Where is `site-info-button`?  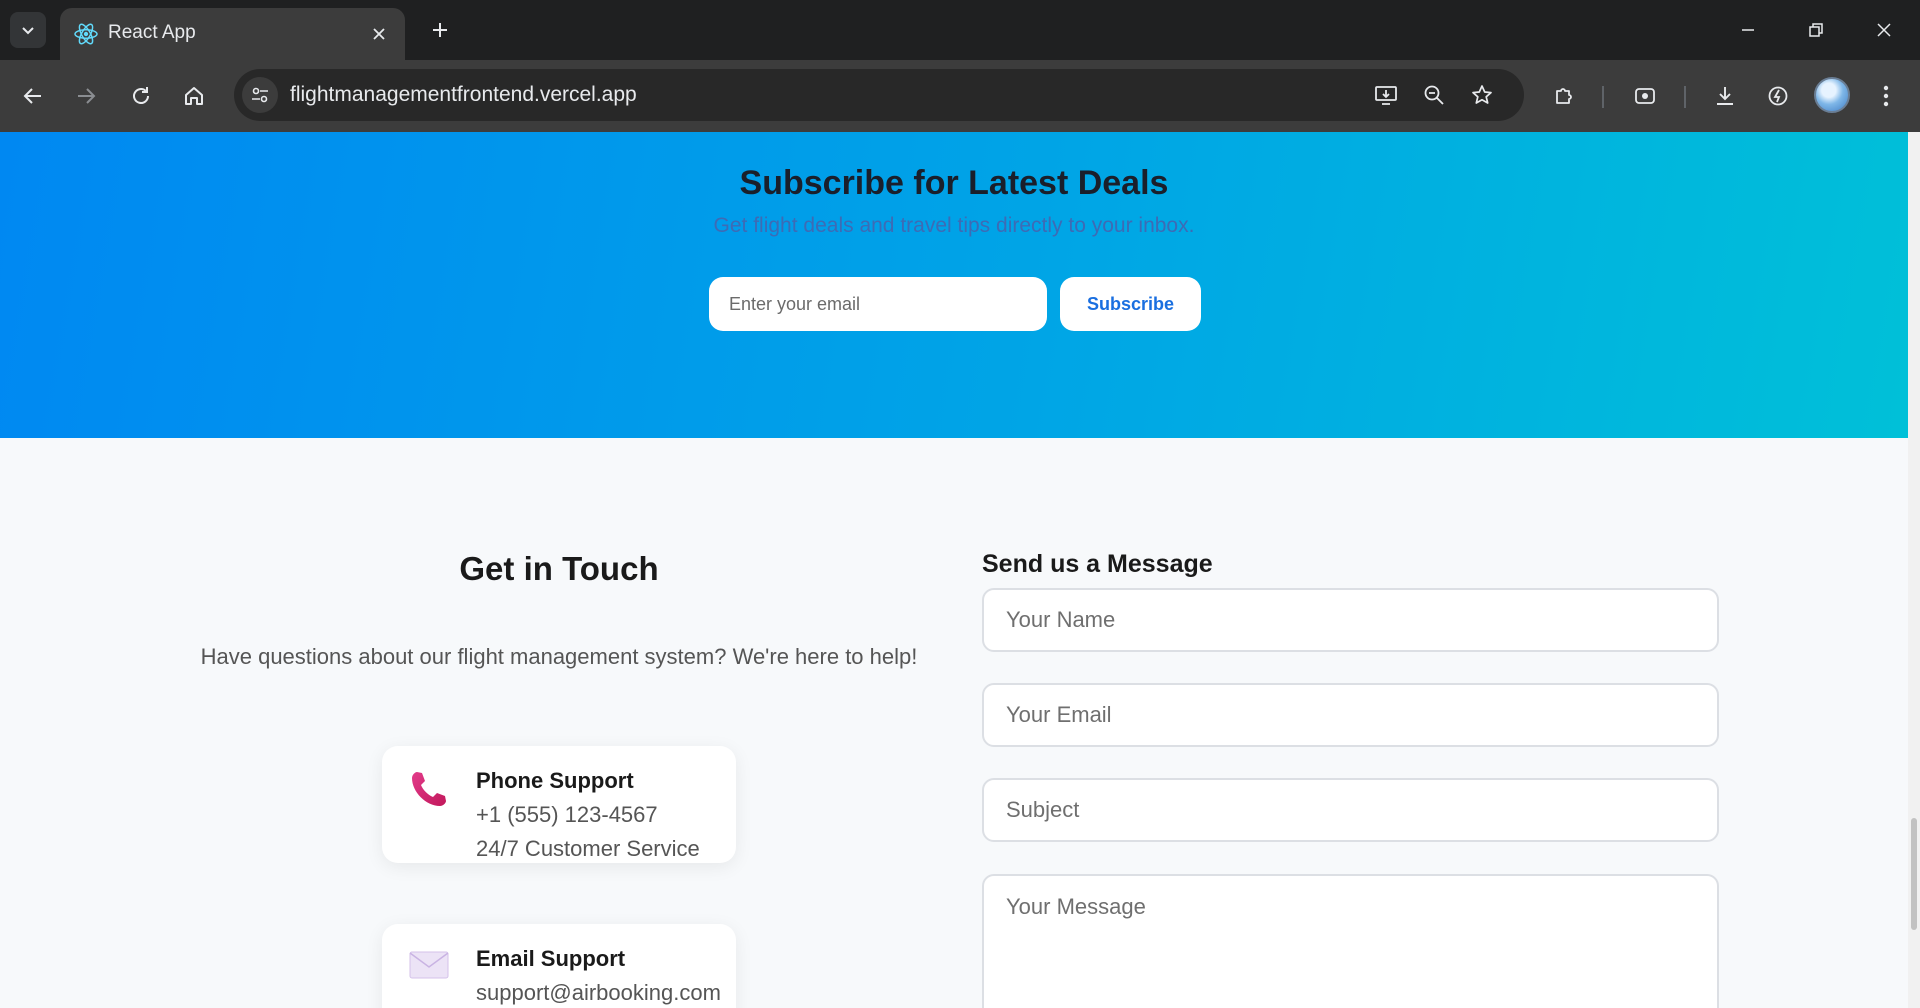
site-info-button is located at coordinates (260, 95).